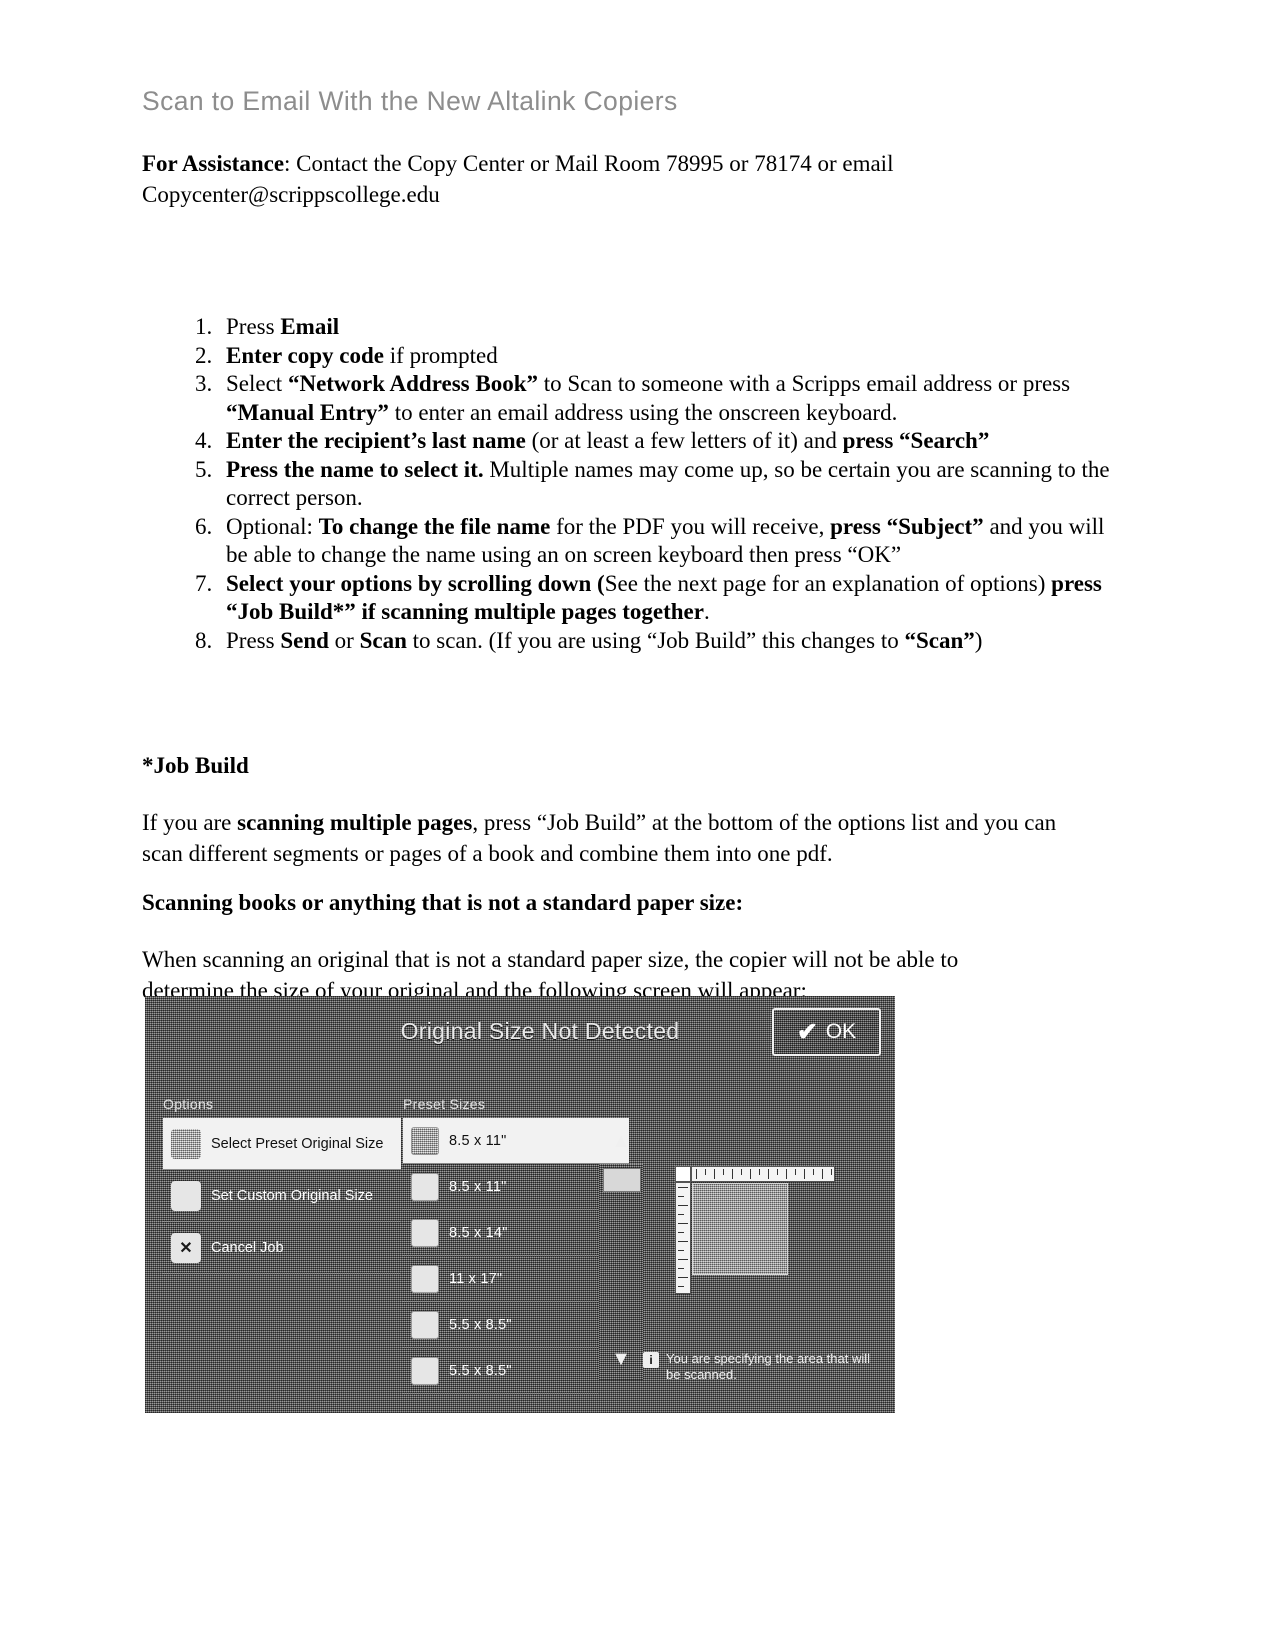 The height and width of the screenshot is (1650, 1275). I want to click on preset-size-icon, so click(186, 1143).